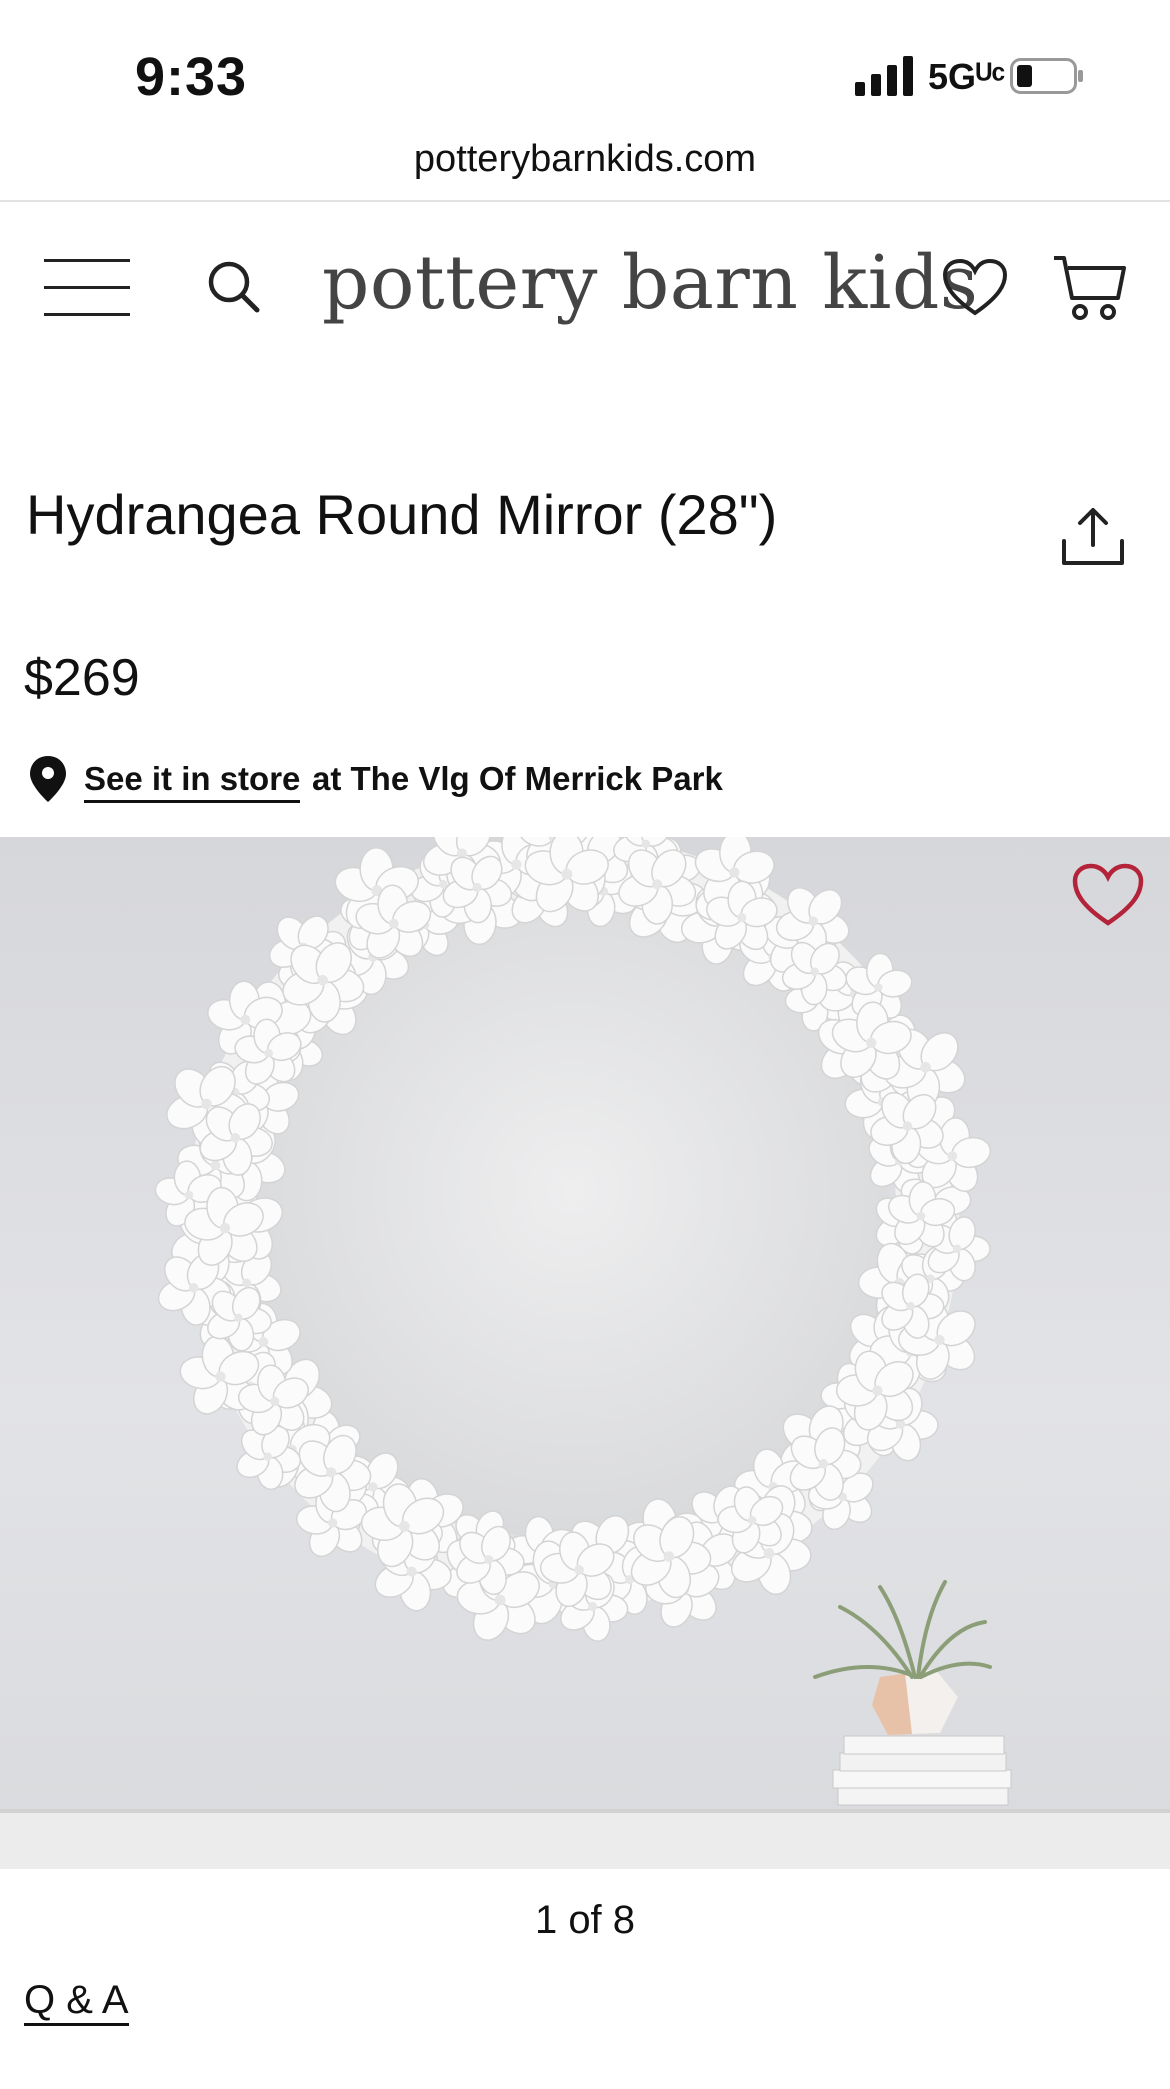 The height and width of the screenshot is (2089, 1170). What do you see at coordinates (517, 778) in the screenshot?
I see `store-location-text: at The Vlg Of Merrick Park` at bounding box center [517, 778].